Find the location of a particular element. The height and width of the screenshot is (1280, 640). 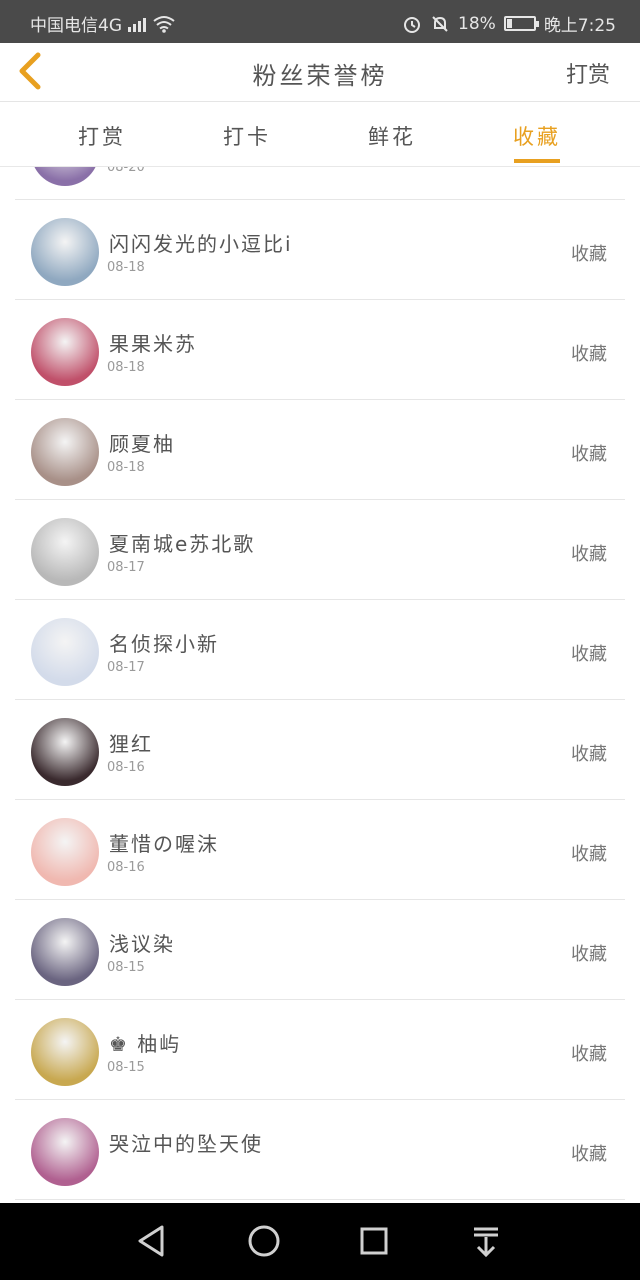

pull-down-icon is located at coordinates (486, 1241).